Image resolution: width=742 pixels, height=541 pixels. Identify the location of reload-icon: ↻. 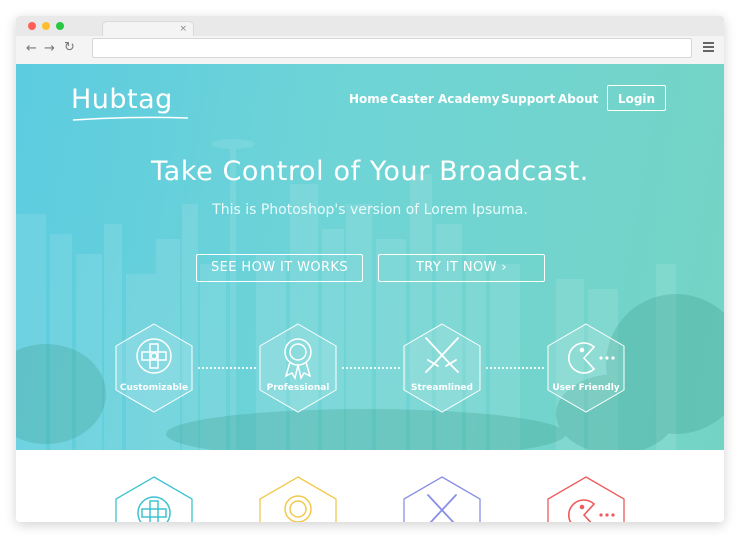
(69, 48).